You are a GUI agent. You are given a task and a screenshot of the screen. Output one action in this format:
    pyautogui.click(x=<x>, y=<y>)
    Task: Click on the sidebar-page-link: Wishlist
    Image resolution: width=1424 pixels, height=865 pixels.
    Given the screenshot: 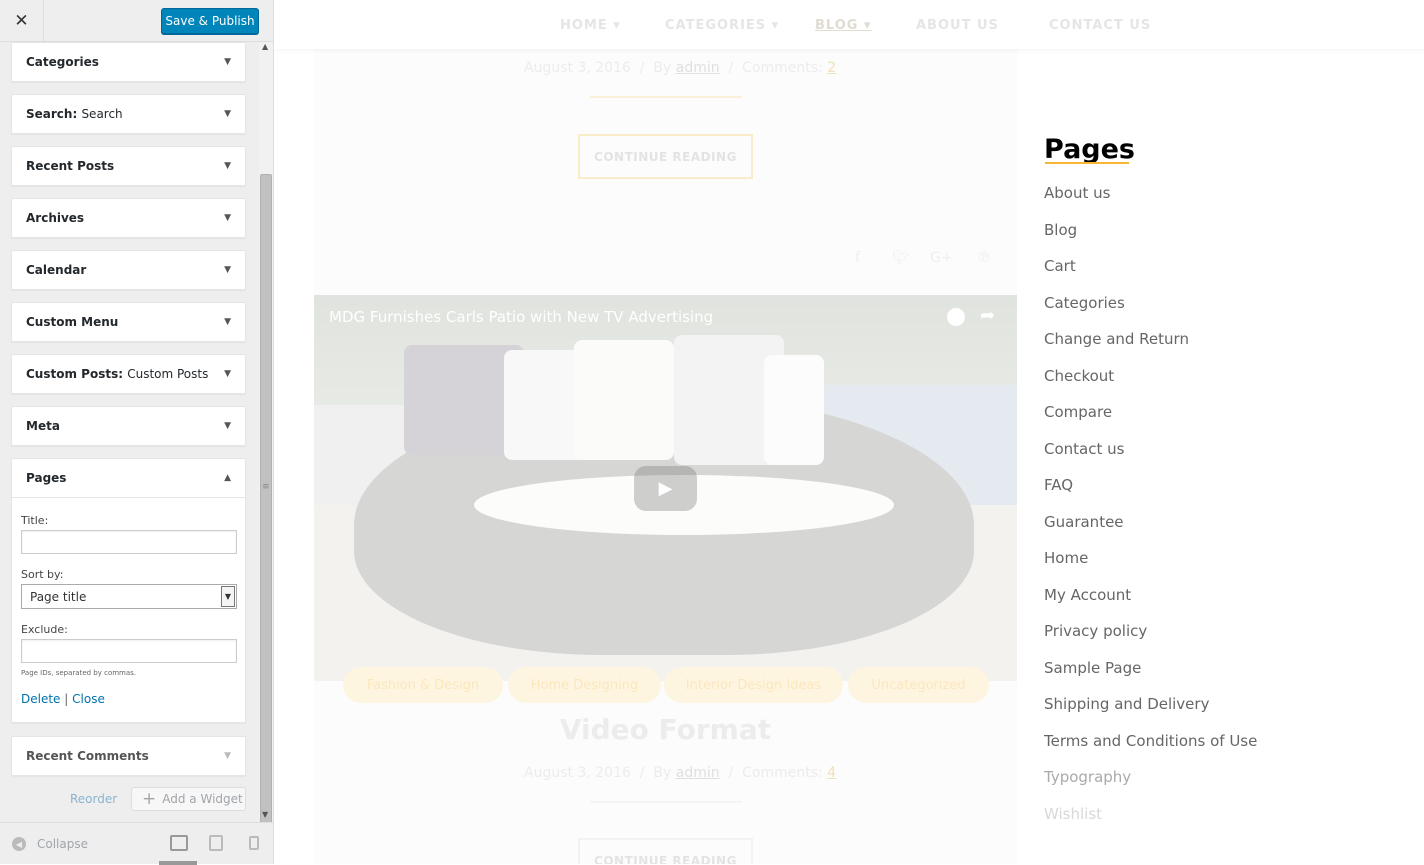 What is the action you would take?
    pyautogui.click(x=1073, y=814)
    